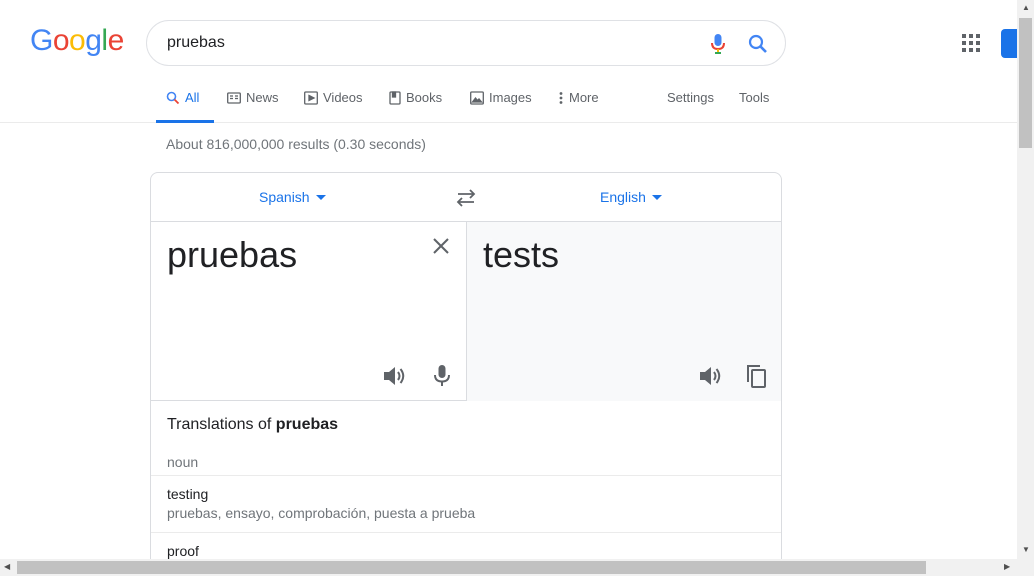 This screenshot has height=576, width=1034. Describe the element at coordinates (188, 494) in the screenshot. I see `translation-word: testing` at that location.